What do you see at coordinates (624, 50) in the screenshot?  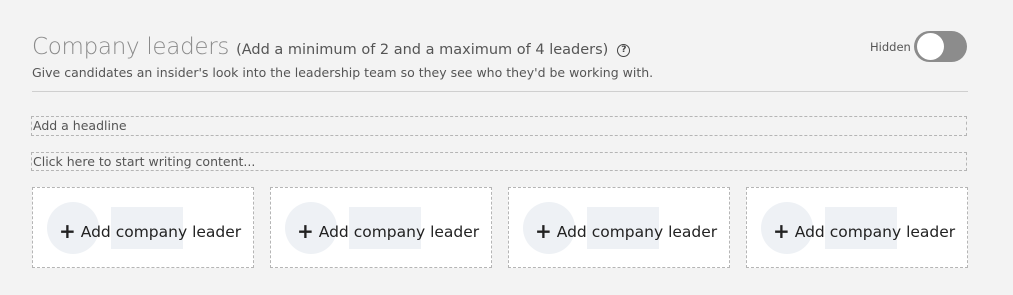 I see `help-icon: ?` at bounding box center [624, 50].